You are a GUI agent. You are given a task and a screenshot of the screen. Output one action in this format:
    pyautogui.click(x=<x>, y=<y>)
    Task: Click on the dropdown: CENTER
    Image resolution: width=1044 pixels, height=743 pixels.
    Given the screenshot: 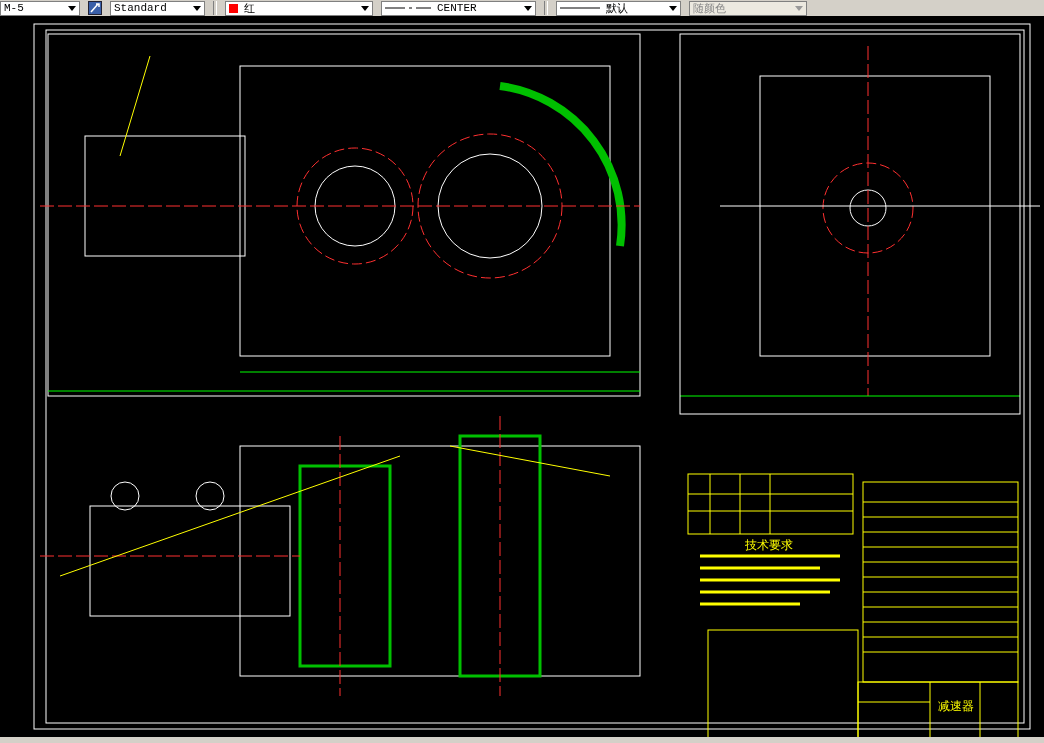 What is the action you would take?
    pyautogui.click(x=458, y=8)
    